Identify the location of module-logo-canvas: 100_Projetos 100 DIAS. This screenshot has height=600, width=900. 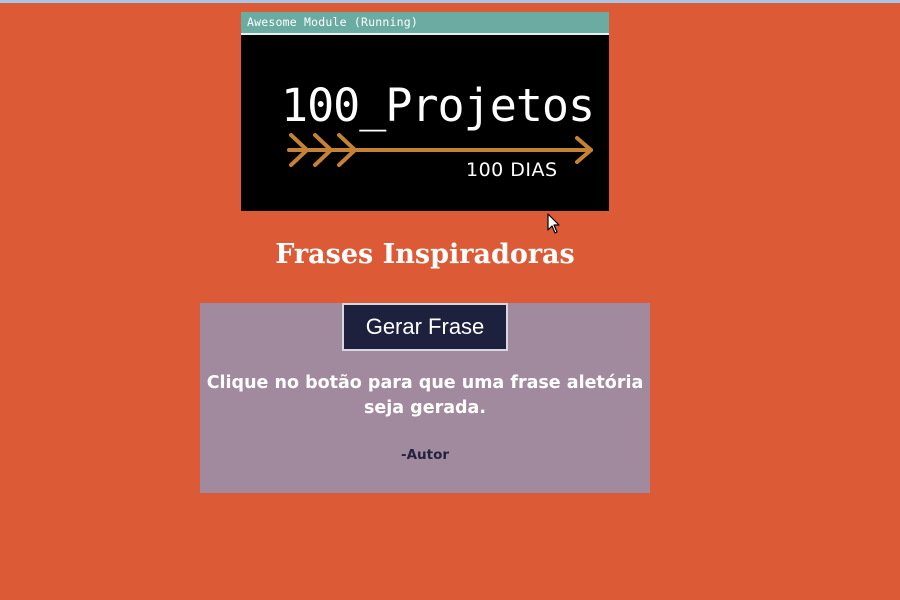
(425, 123).